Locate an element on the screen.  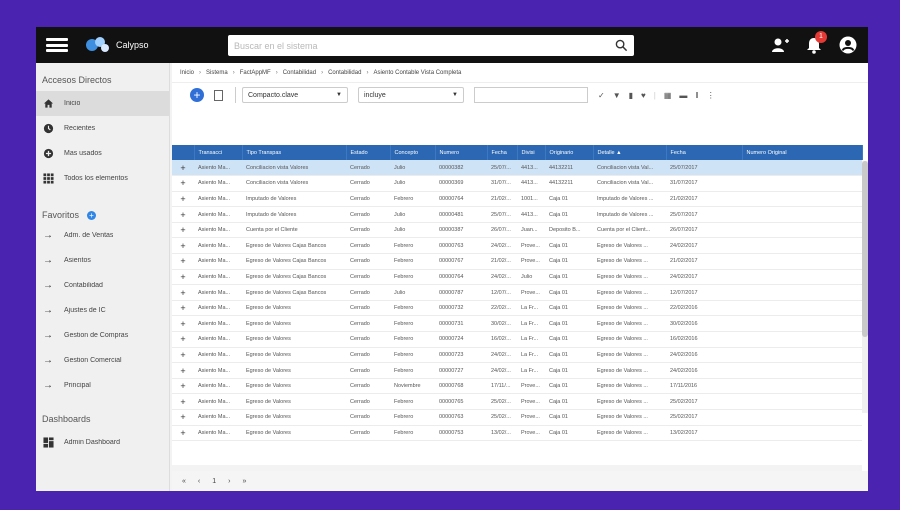
sidebar-item-principal: → Principal is located at coordinates (102, 385).